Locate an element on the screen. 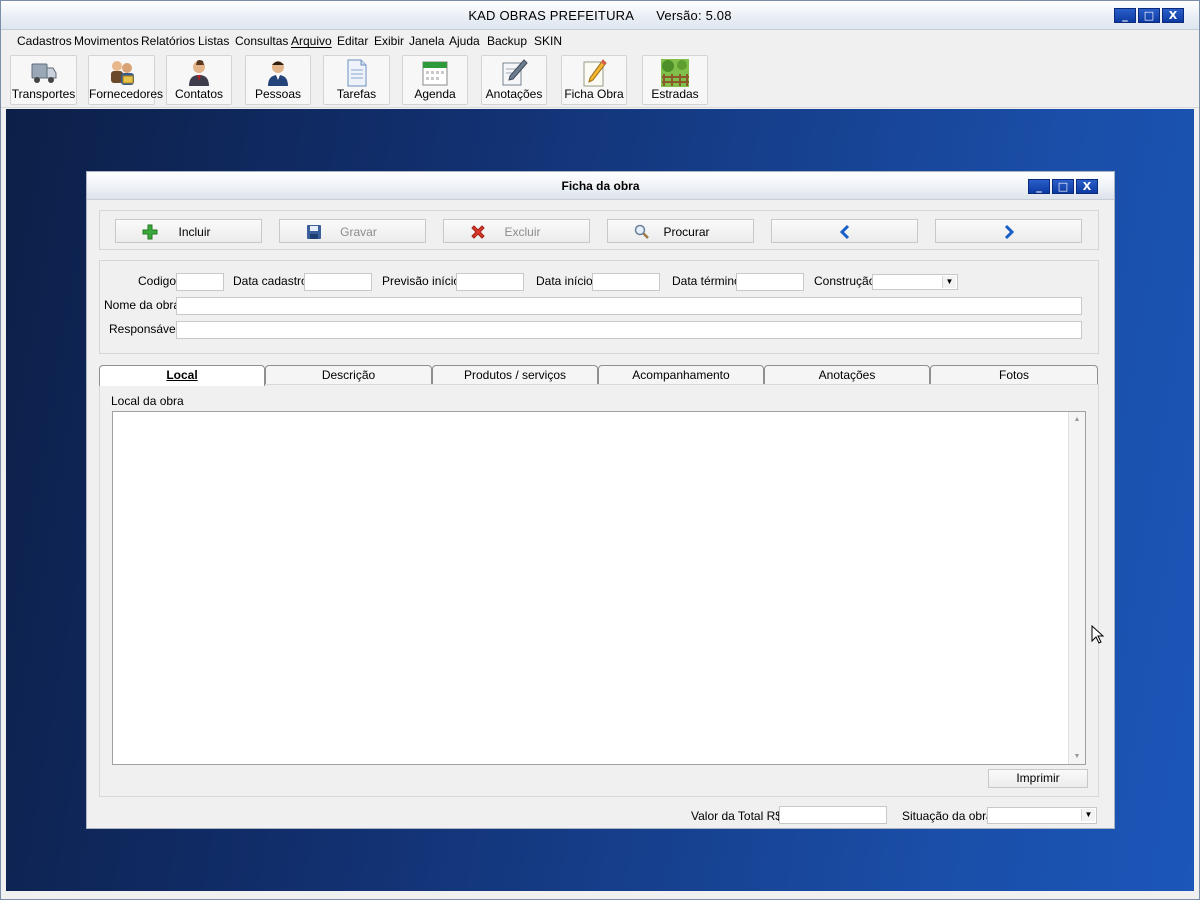  toolbar-transportes-button: Transportes is located at coordinates (43, 80).